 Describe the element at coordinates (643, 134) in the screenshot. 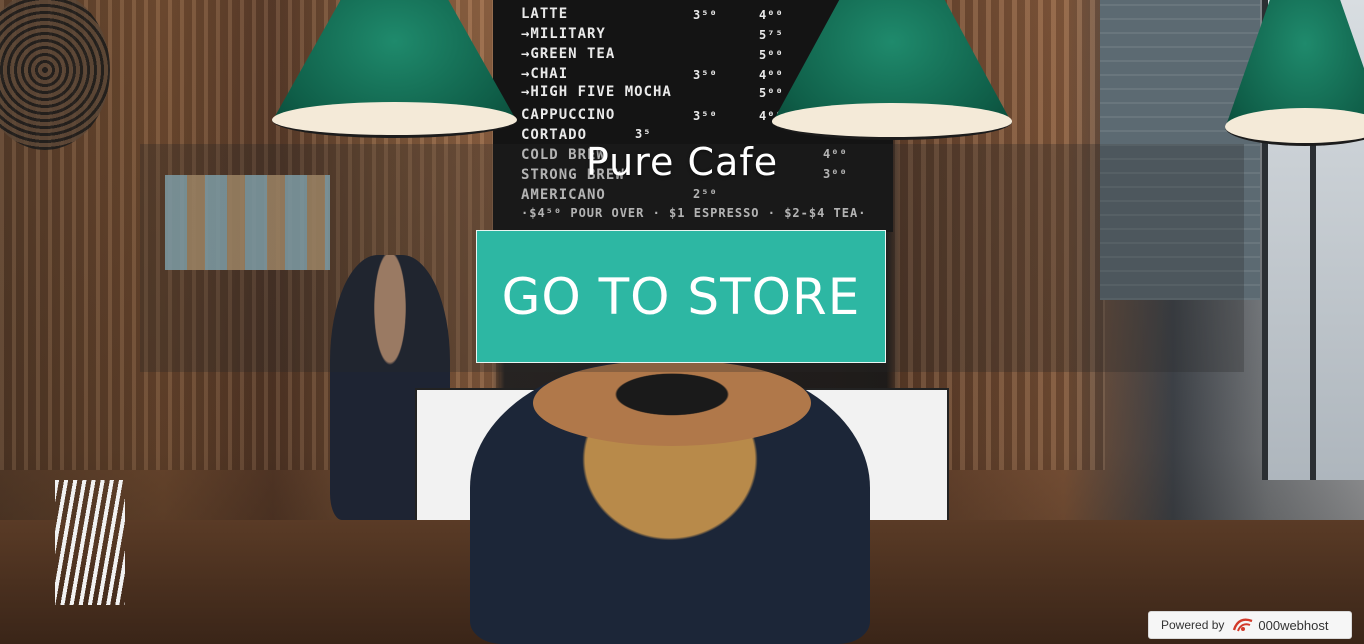

I see `menu-price: 3⁵` at that location.